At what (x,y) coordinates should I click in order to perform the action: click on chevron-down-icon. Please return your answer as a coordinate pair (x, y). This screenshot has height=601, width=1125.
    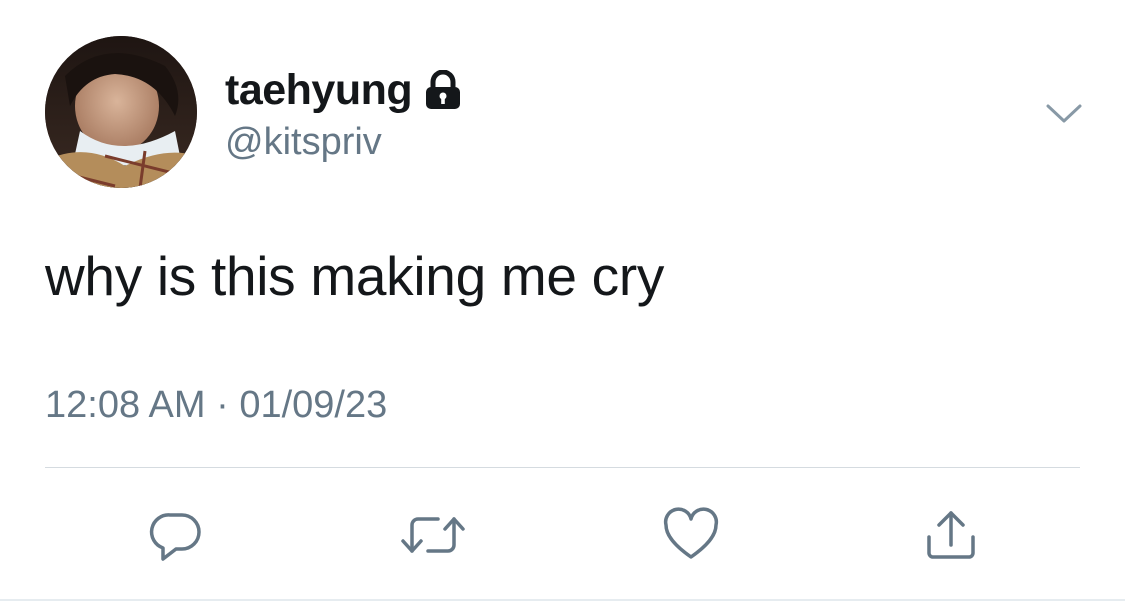
    Looking at the image, I should click on (1064, 114).